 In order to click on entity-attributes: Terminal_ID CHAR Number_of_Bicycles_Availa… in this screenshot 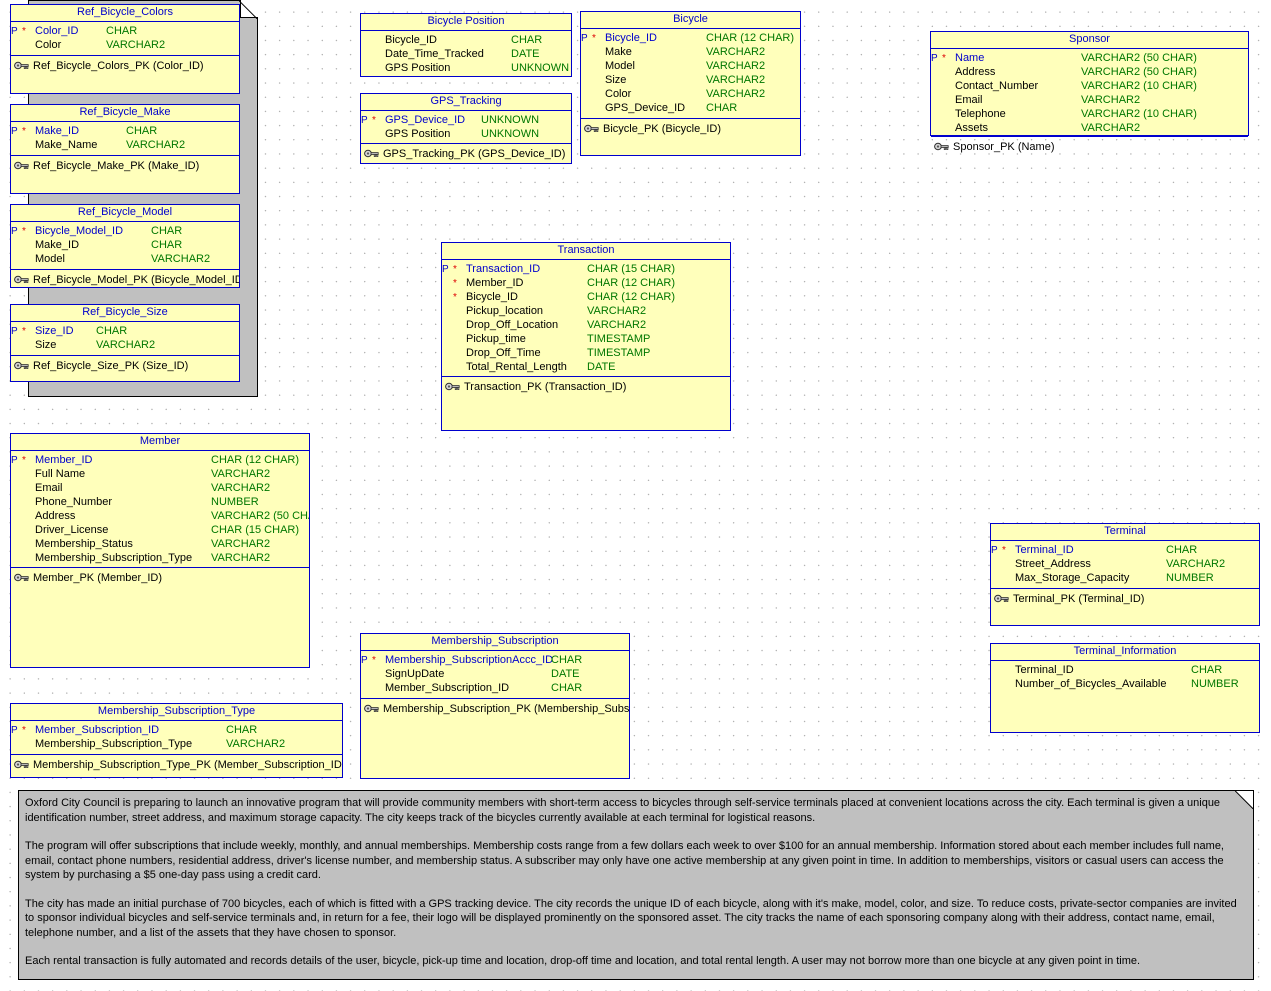, I will do `click(1125, 681)`.